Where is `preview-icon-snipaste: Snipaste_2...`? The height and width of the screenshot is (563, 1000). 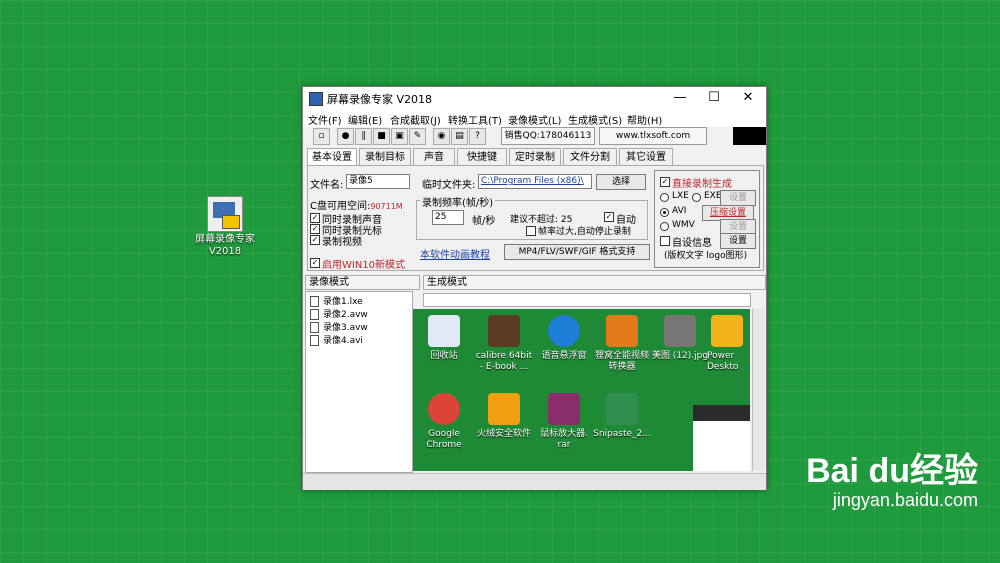
preview-icon-snipaste: Snipaste_2... is located at coordinates (622, 416).